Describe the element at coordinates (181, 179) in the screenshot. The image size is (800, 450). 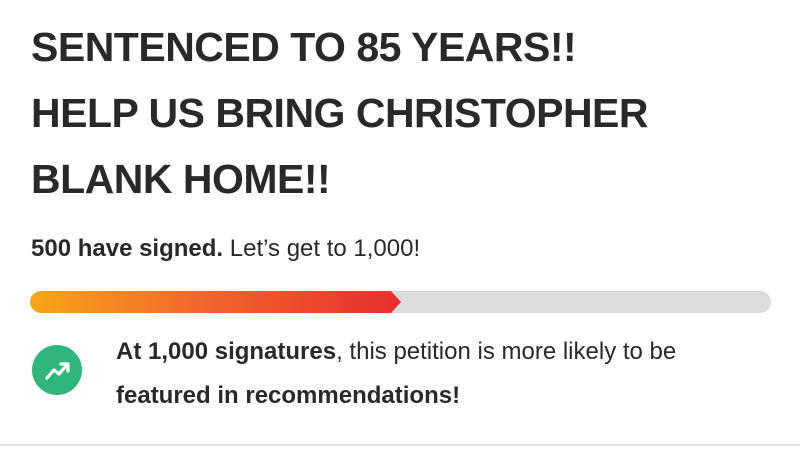
I see `petition-title-line: BLANK HOME!!` at that location.